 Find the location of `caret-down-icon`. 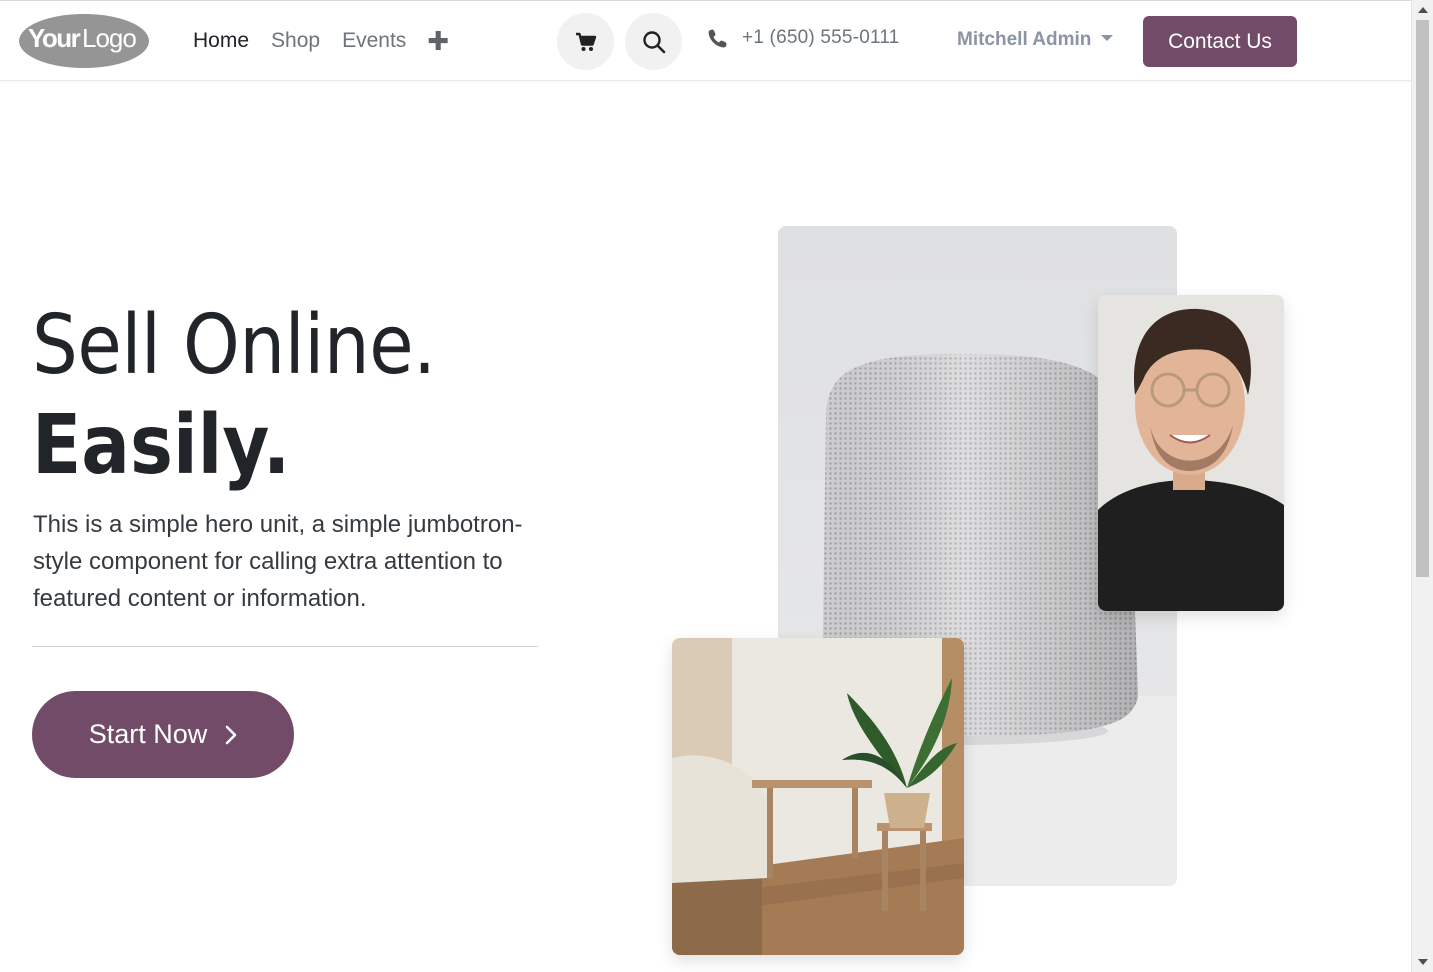

caret-down-icon is located at coordinates (1107, 38).